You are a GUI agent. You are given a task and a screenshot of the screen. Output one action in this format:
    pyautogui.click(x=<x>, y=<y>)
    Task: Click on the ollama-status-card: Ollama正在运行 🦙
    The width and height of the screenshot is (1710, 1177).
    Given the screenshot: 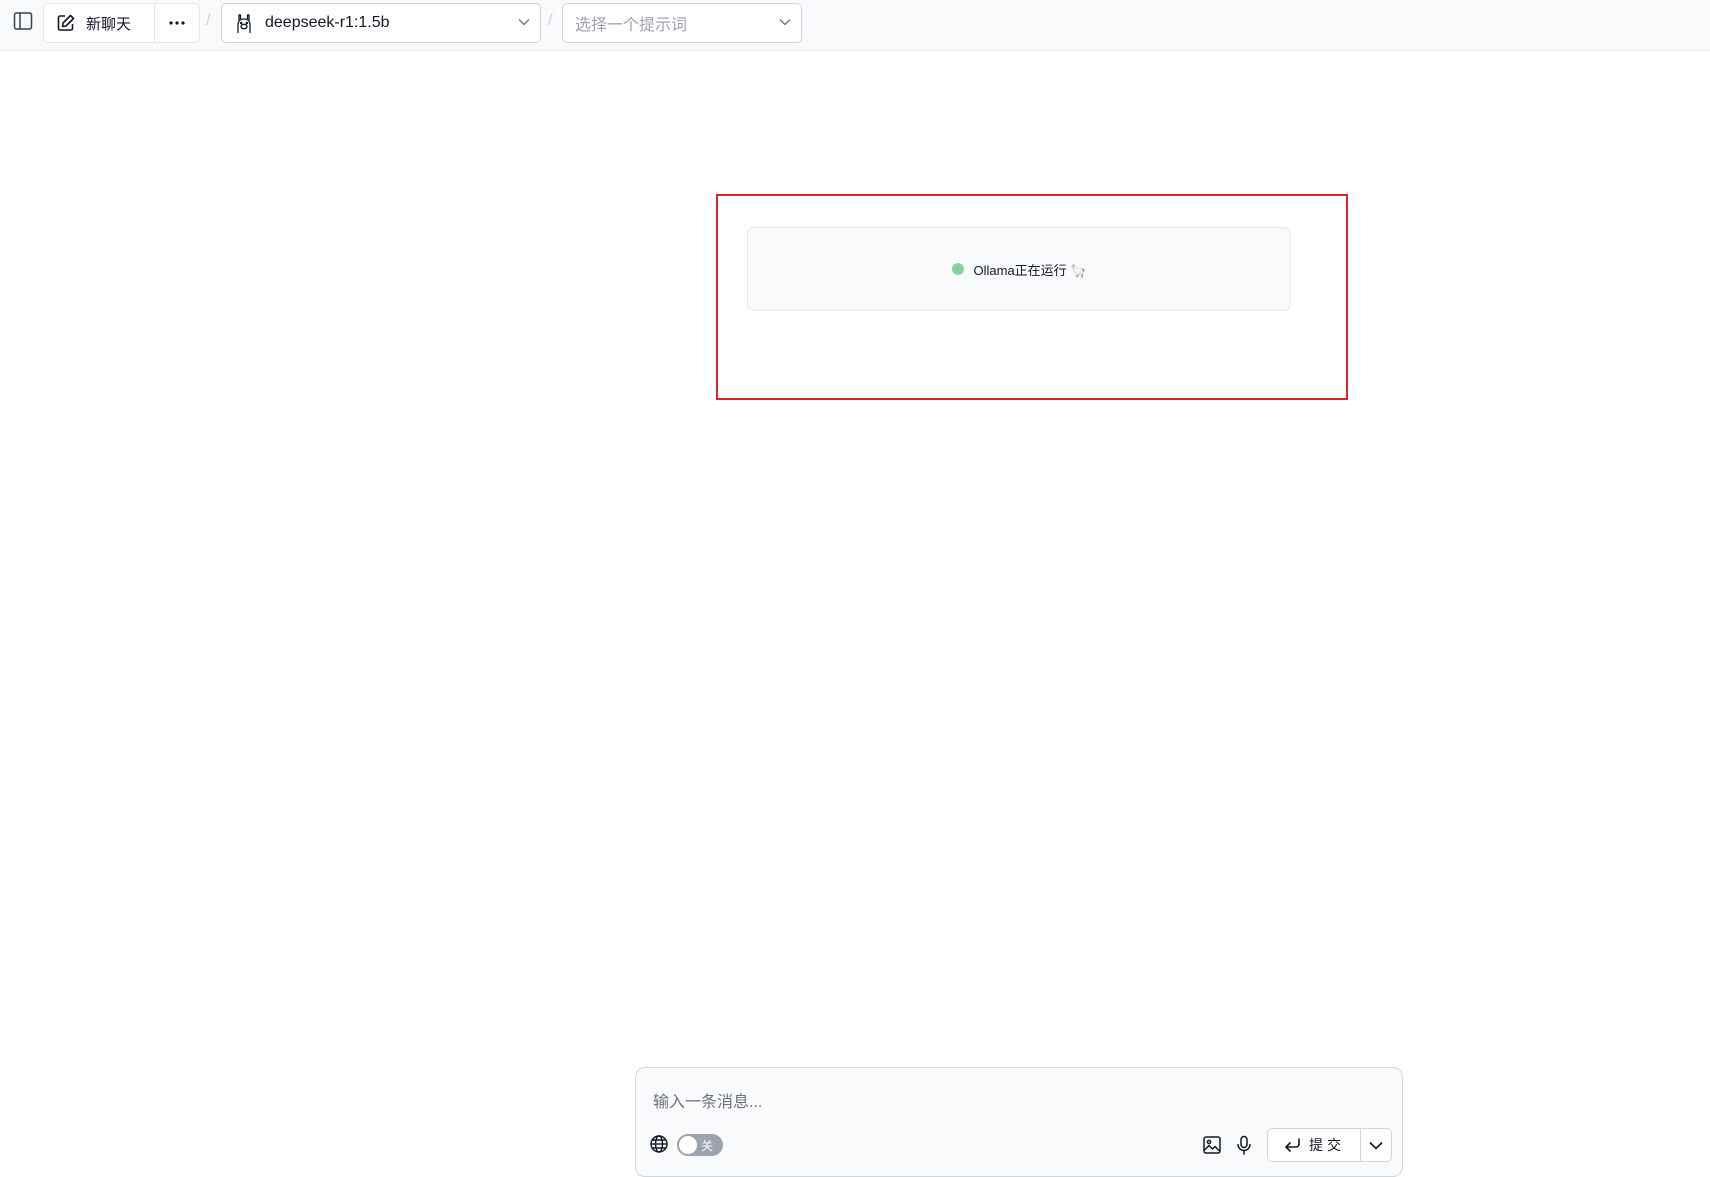 What is the action you would take?
    pyautogui.click(x=1019, y=269)
    